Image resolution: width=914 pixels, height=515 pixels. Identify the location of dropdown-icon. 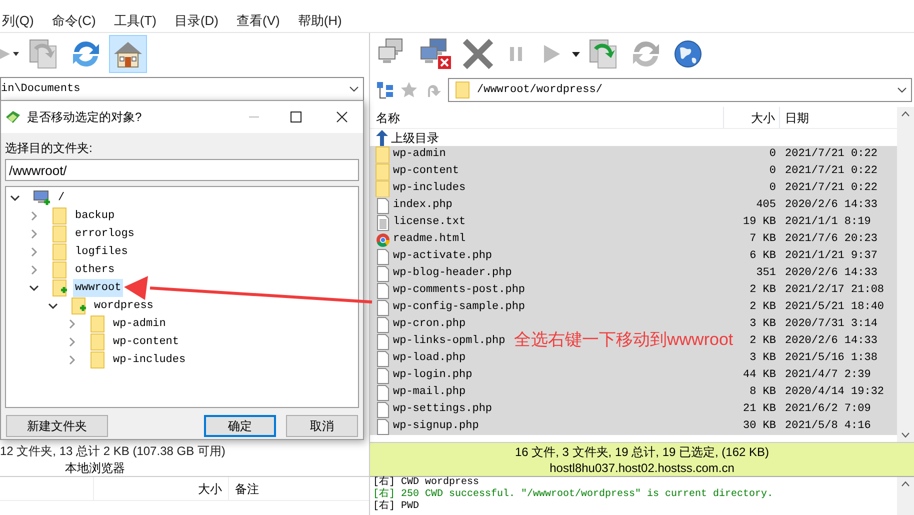
(354, 89).